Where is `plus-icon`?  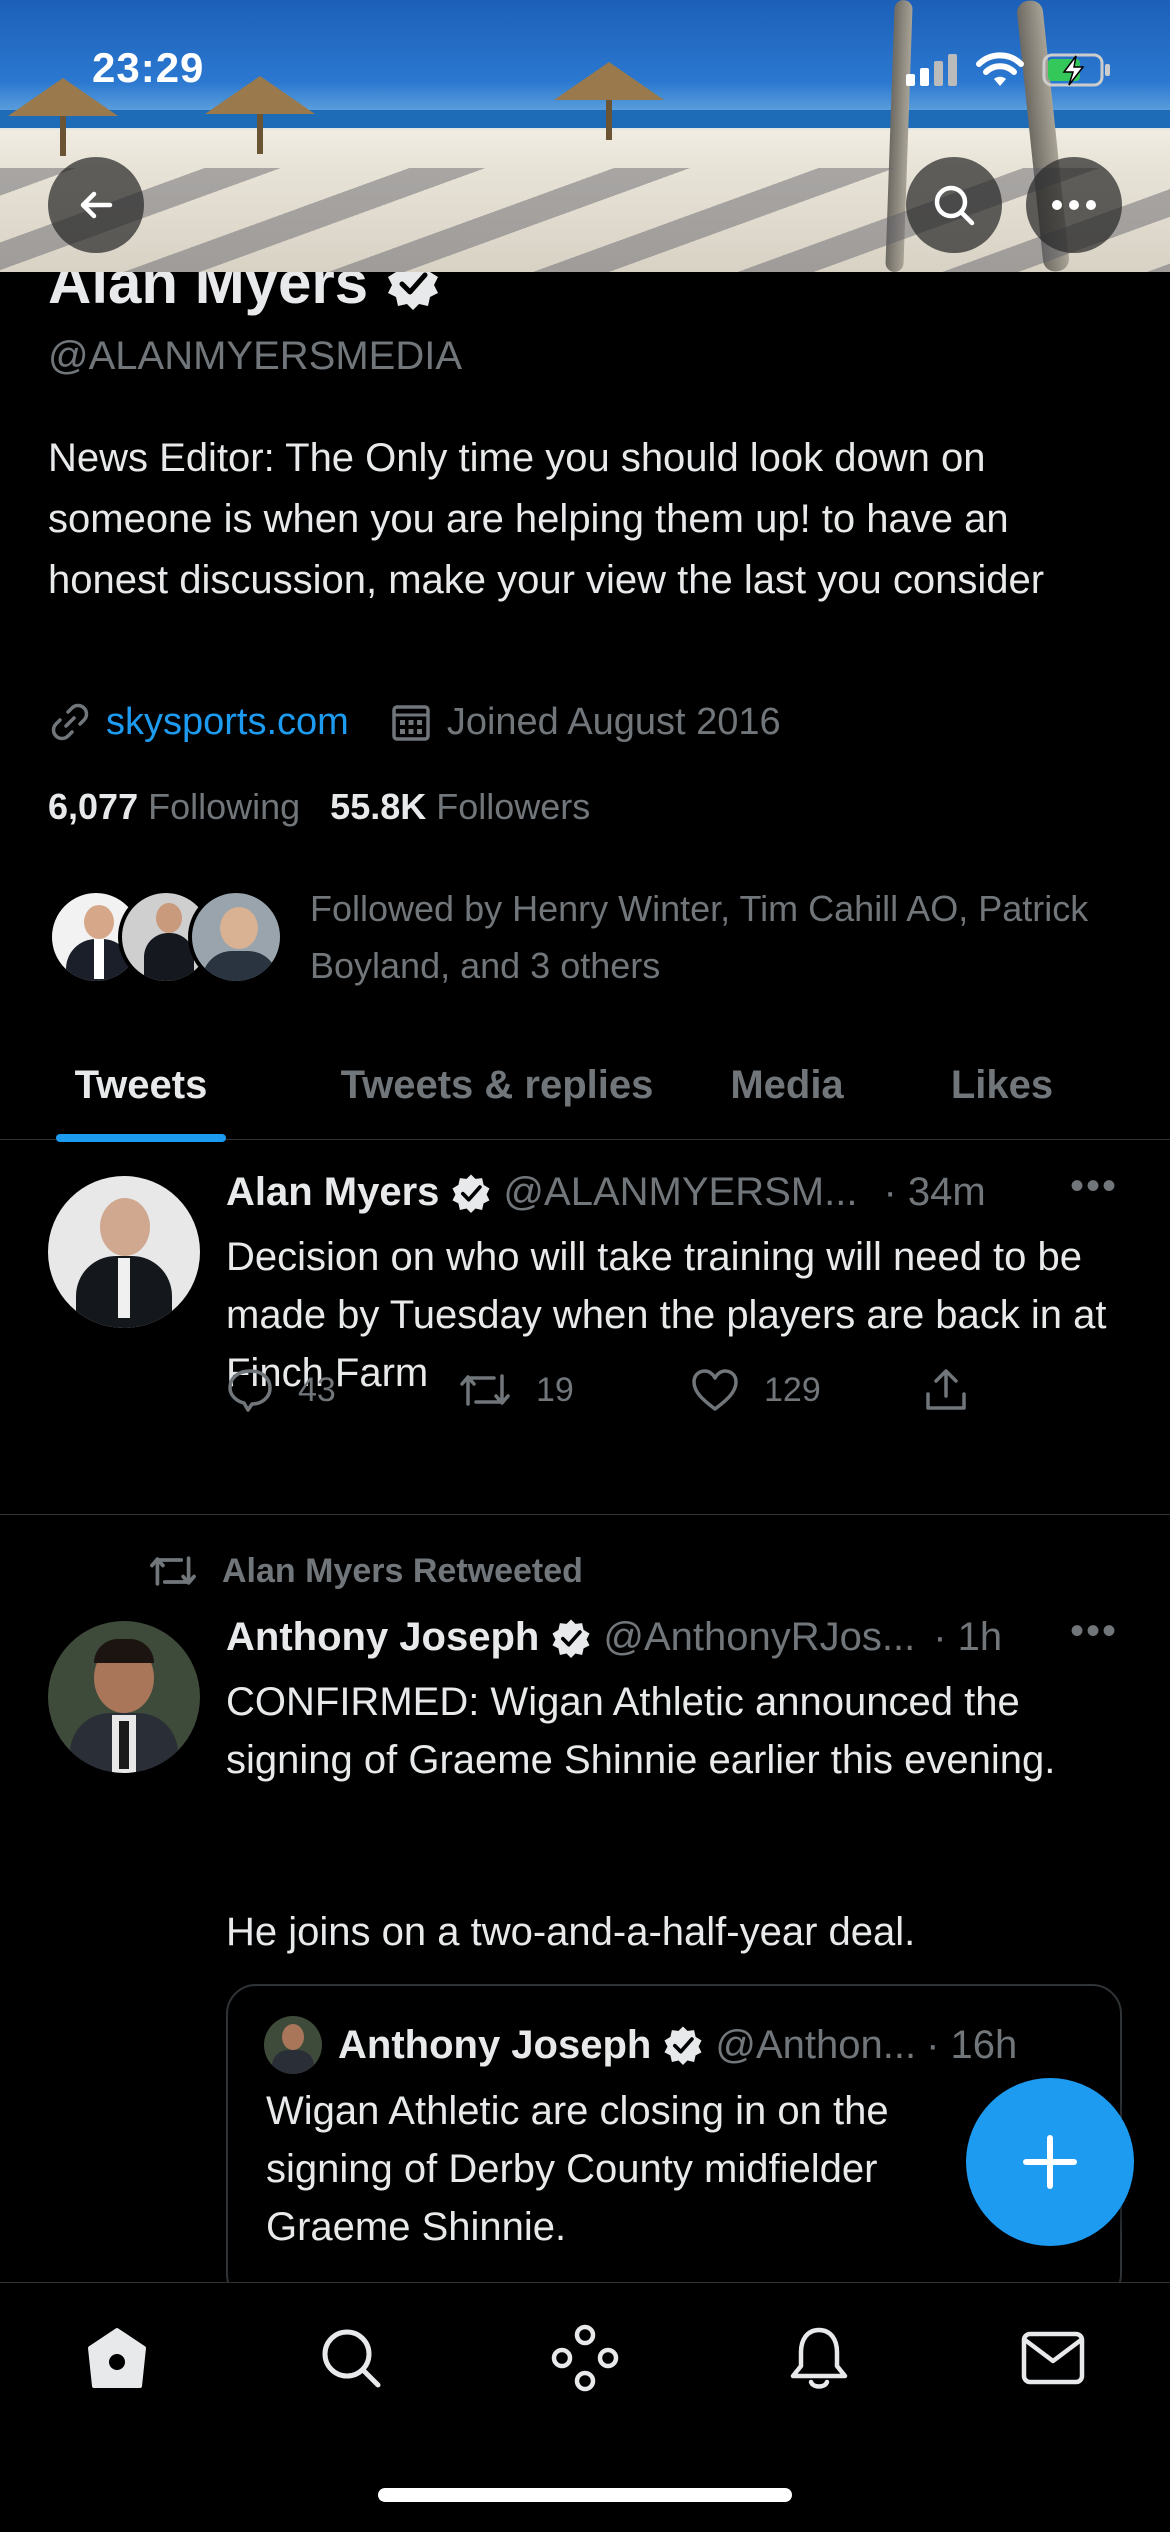
plus-icon is located at coordinates (1050, 2162).